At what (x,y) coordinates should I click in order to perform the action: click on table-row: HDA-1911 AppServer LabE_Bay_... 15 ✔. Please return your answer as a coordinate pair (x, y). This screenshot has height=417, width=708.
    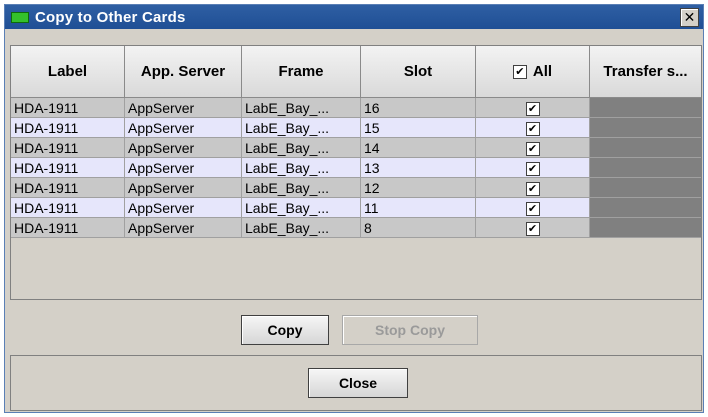
    Looking at the image, I should click on (356, 128).